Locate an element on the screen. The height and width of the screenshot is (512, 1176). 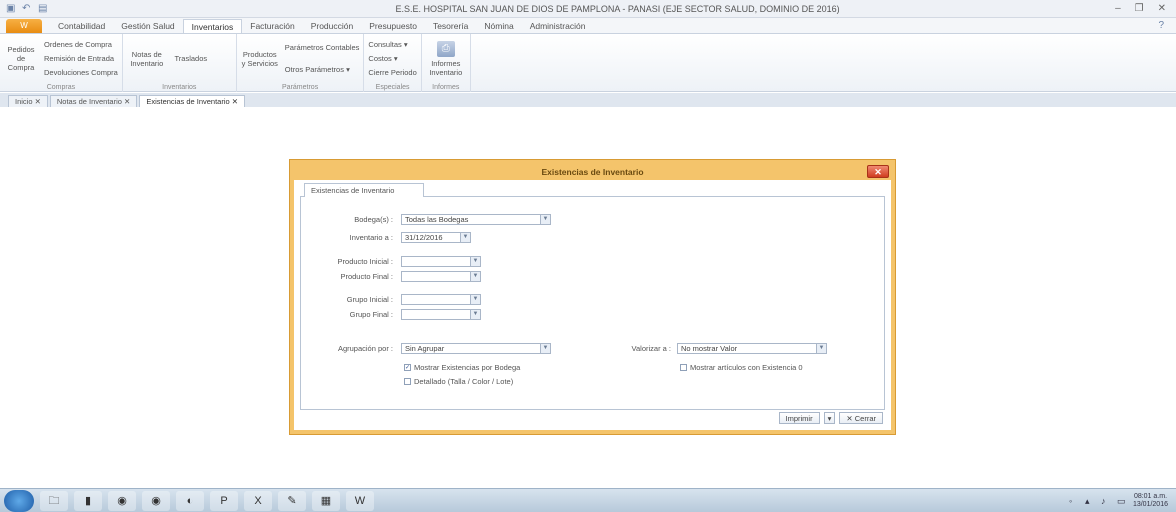
tab-tesoreria: Tesorería is located at coordinates (450, 26).